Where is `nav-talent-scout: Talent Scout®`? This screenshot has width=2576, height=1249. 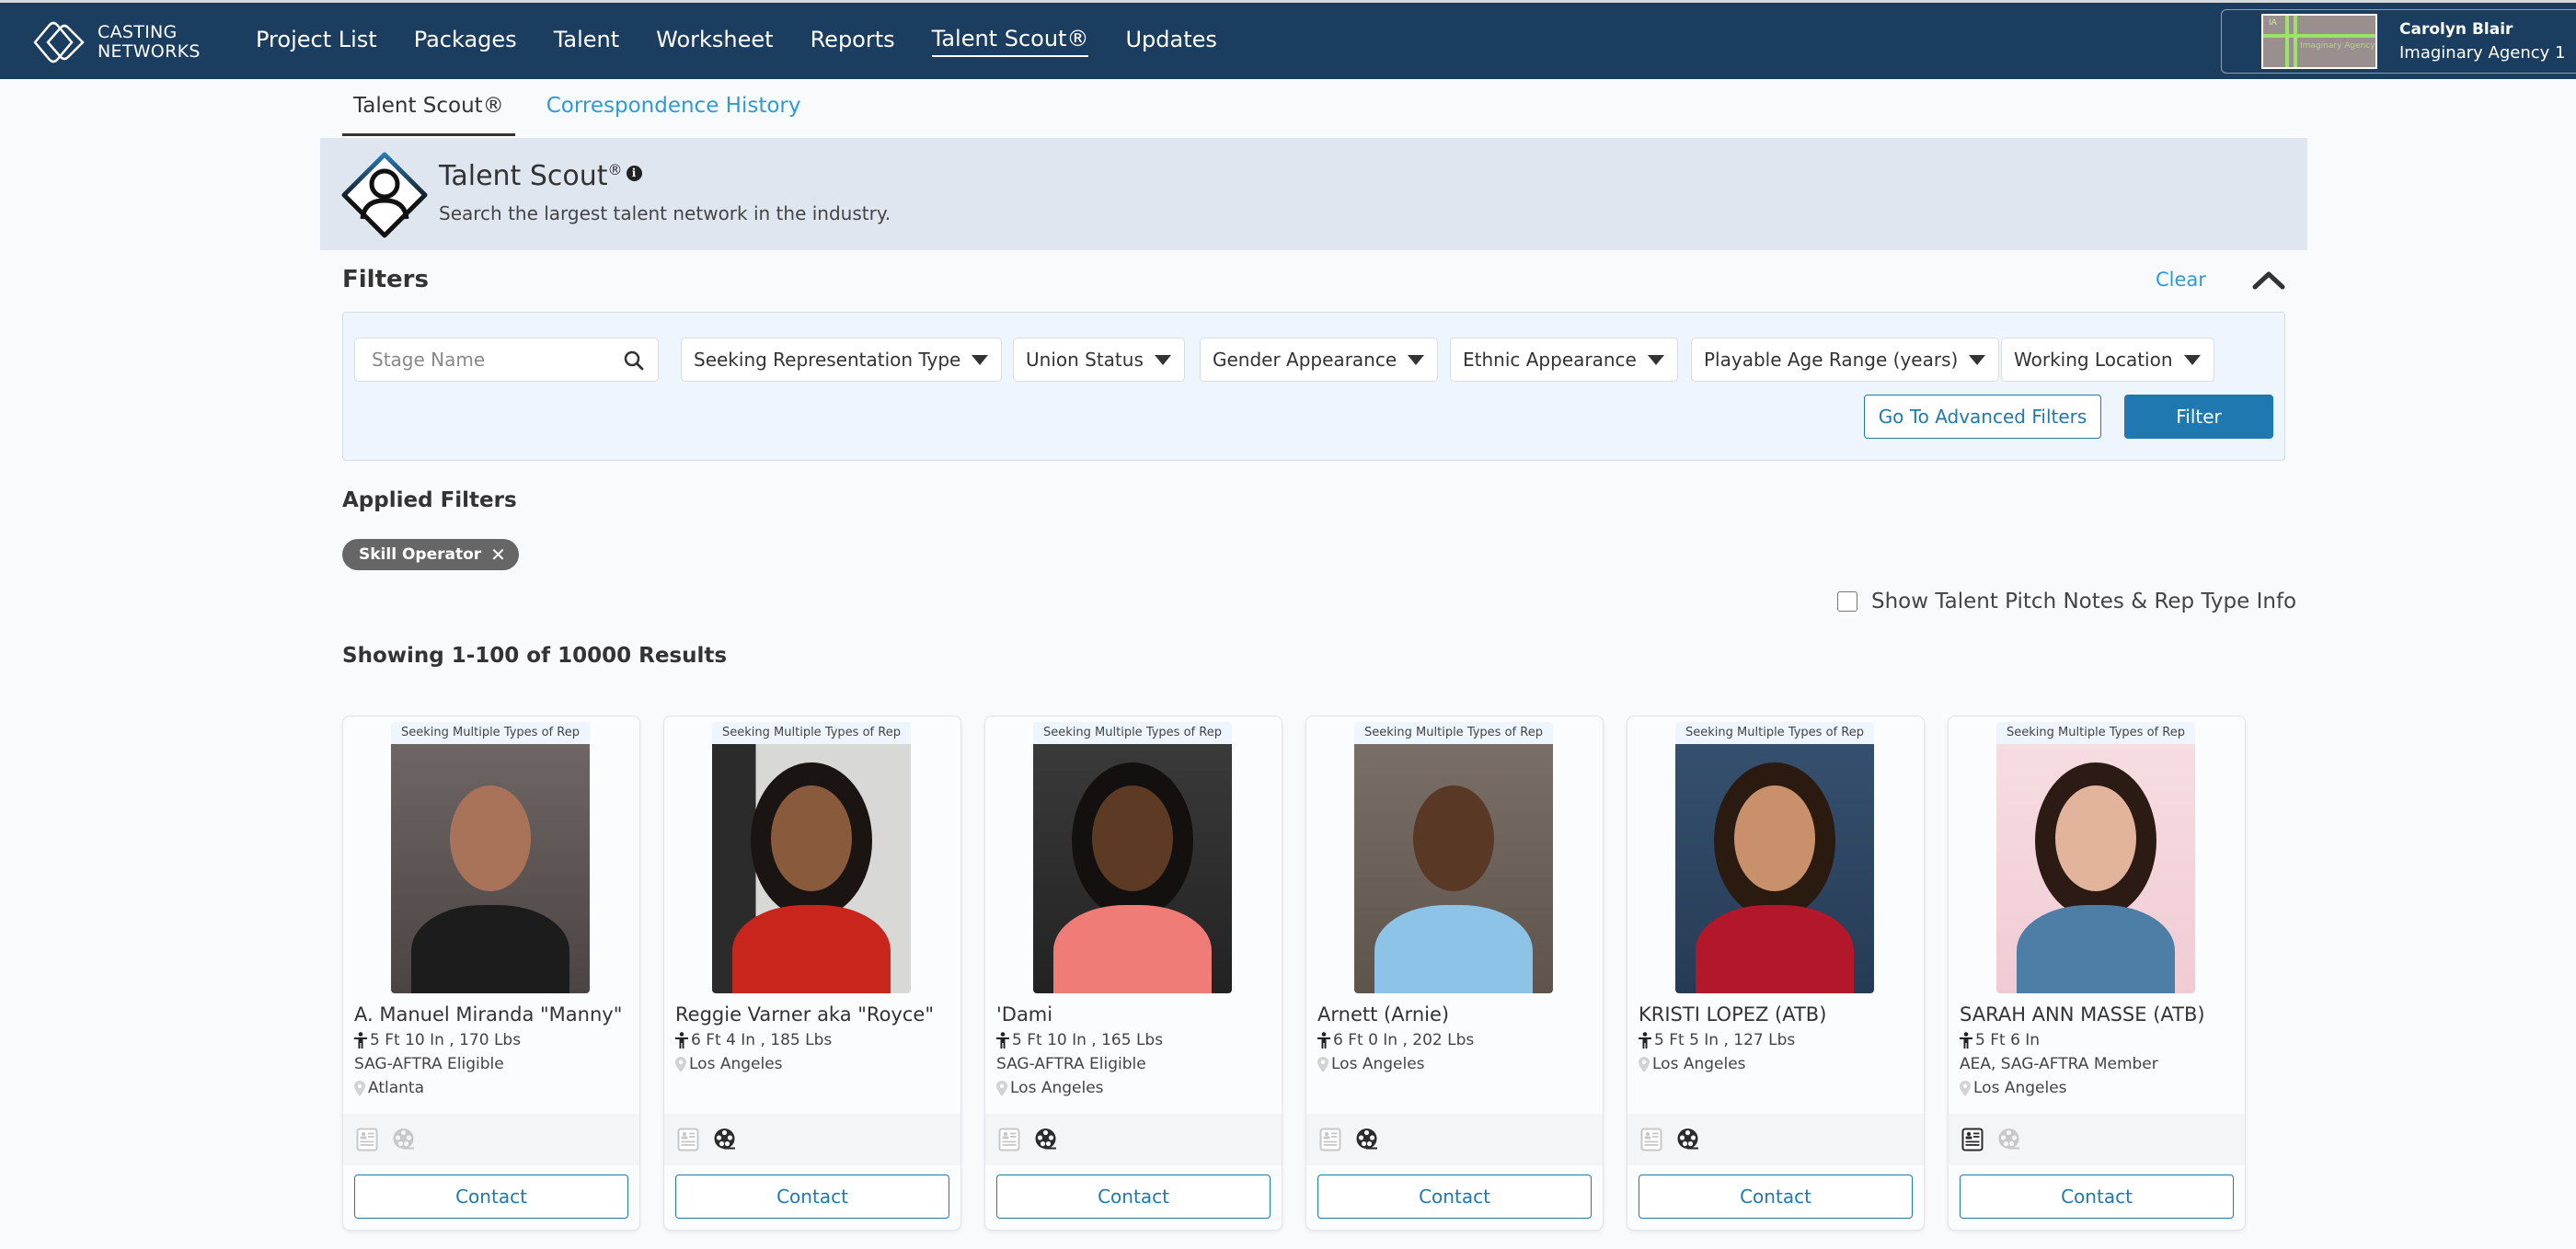
nav-talent-scout: Talent Scout® is located at coordinates (1010, 41).